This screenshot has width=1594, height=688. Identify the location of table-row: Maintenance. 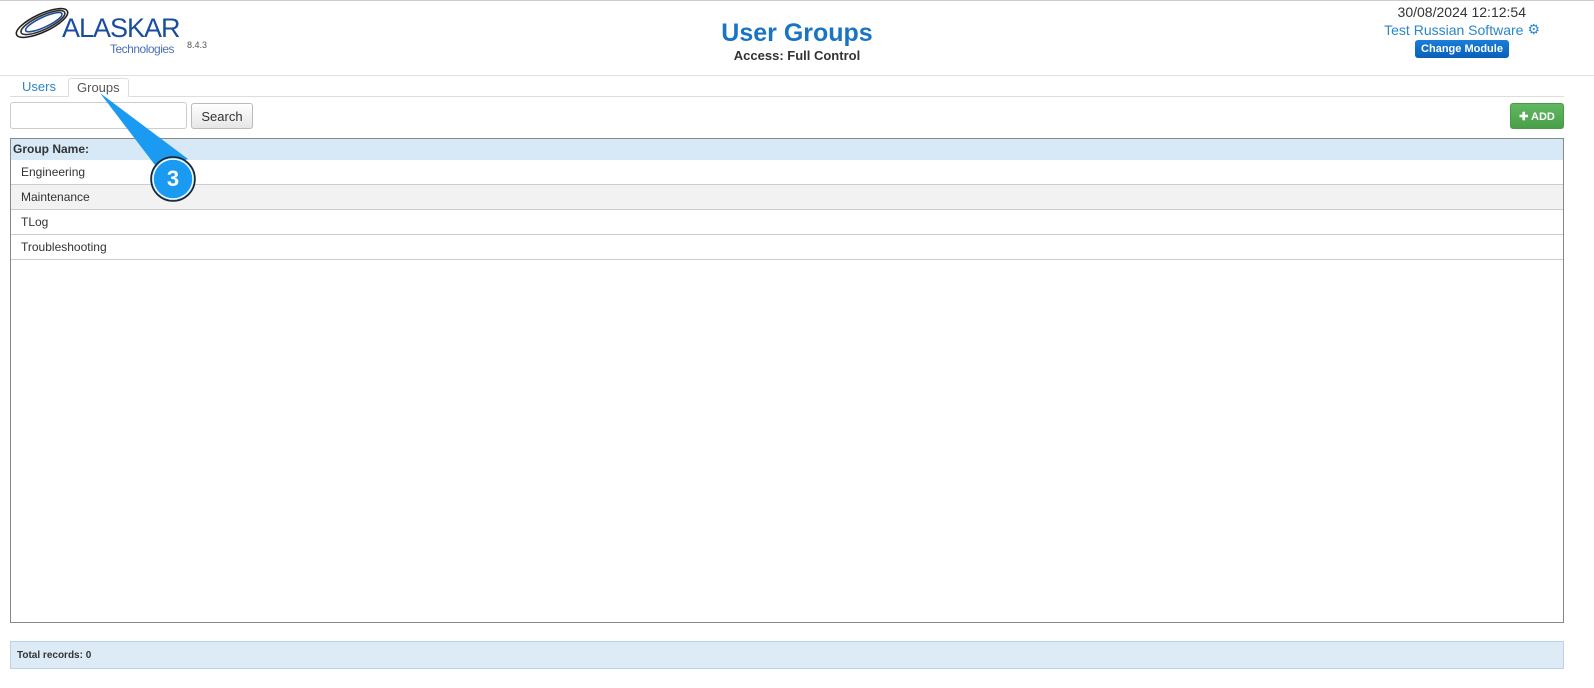
(787, 197).